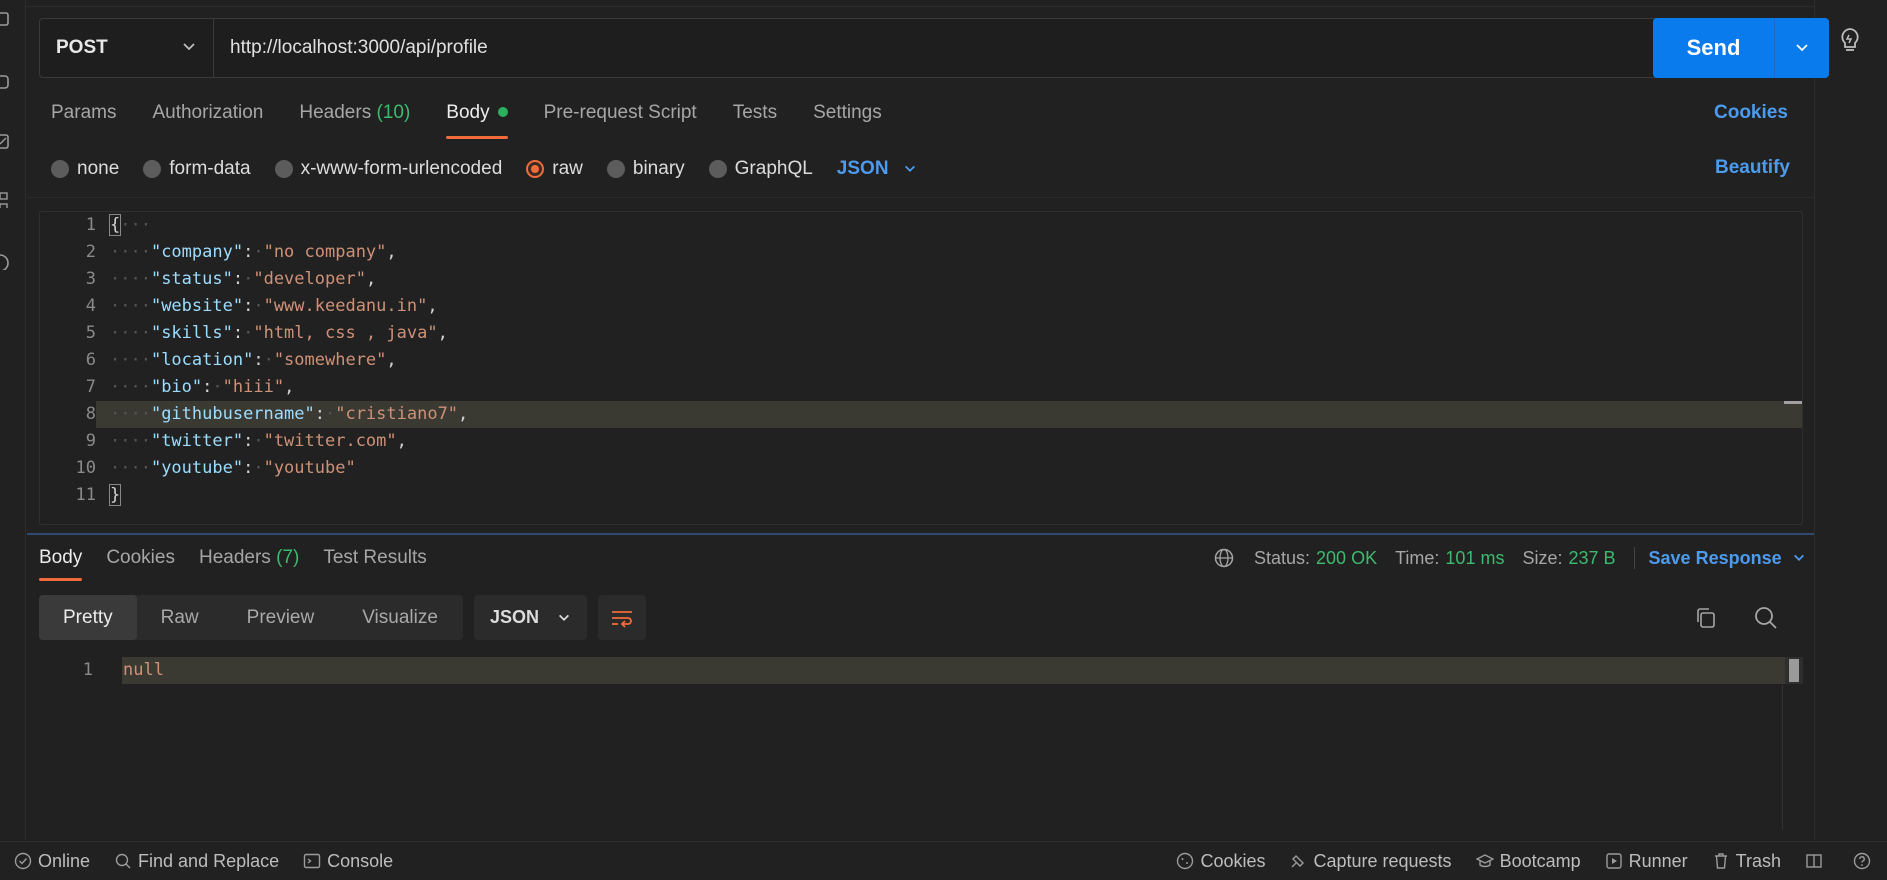 The height and width of the screenshot is (880, 1887). What do you see at coordinates (477, 120) in the screenshot?
I see `tab-body: Body` at bounding box center [477, 120].